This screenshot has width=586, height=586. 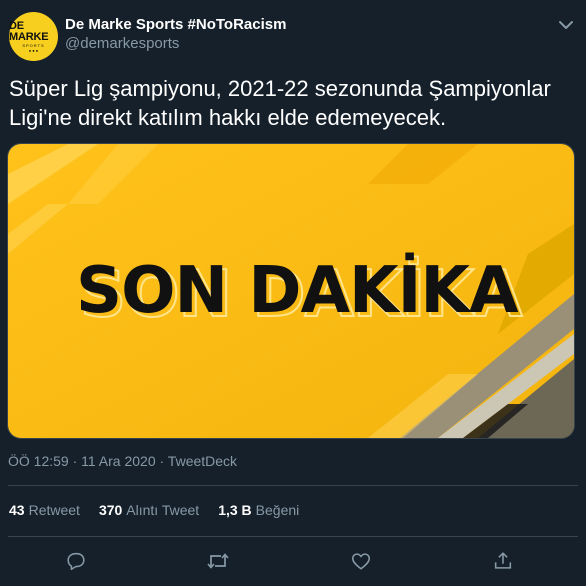 I want to click on chevron-down-icon, so click(x=566, y=25).